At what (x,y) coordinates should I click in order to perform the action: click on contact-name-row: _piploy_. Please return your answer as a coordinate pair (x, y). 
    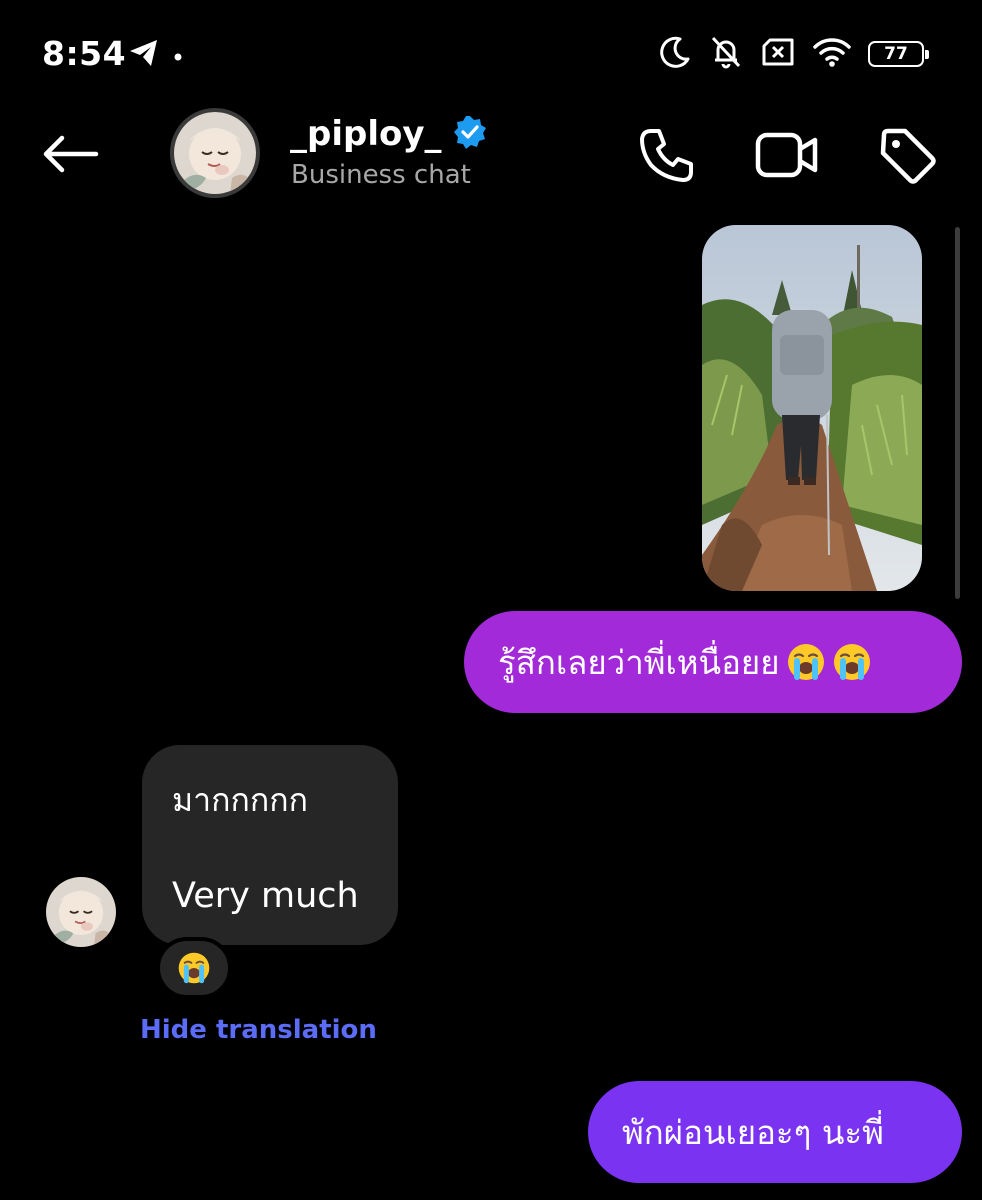
    Looking at the image, I should click on (389, 134).